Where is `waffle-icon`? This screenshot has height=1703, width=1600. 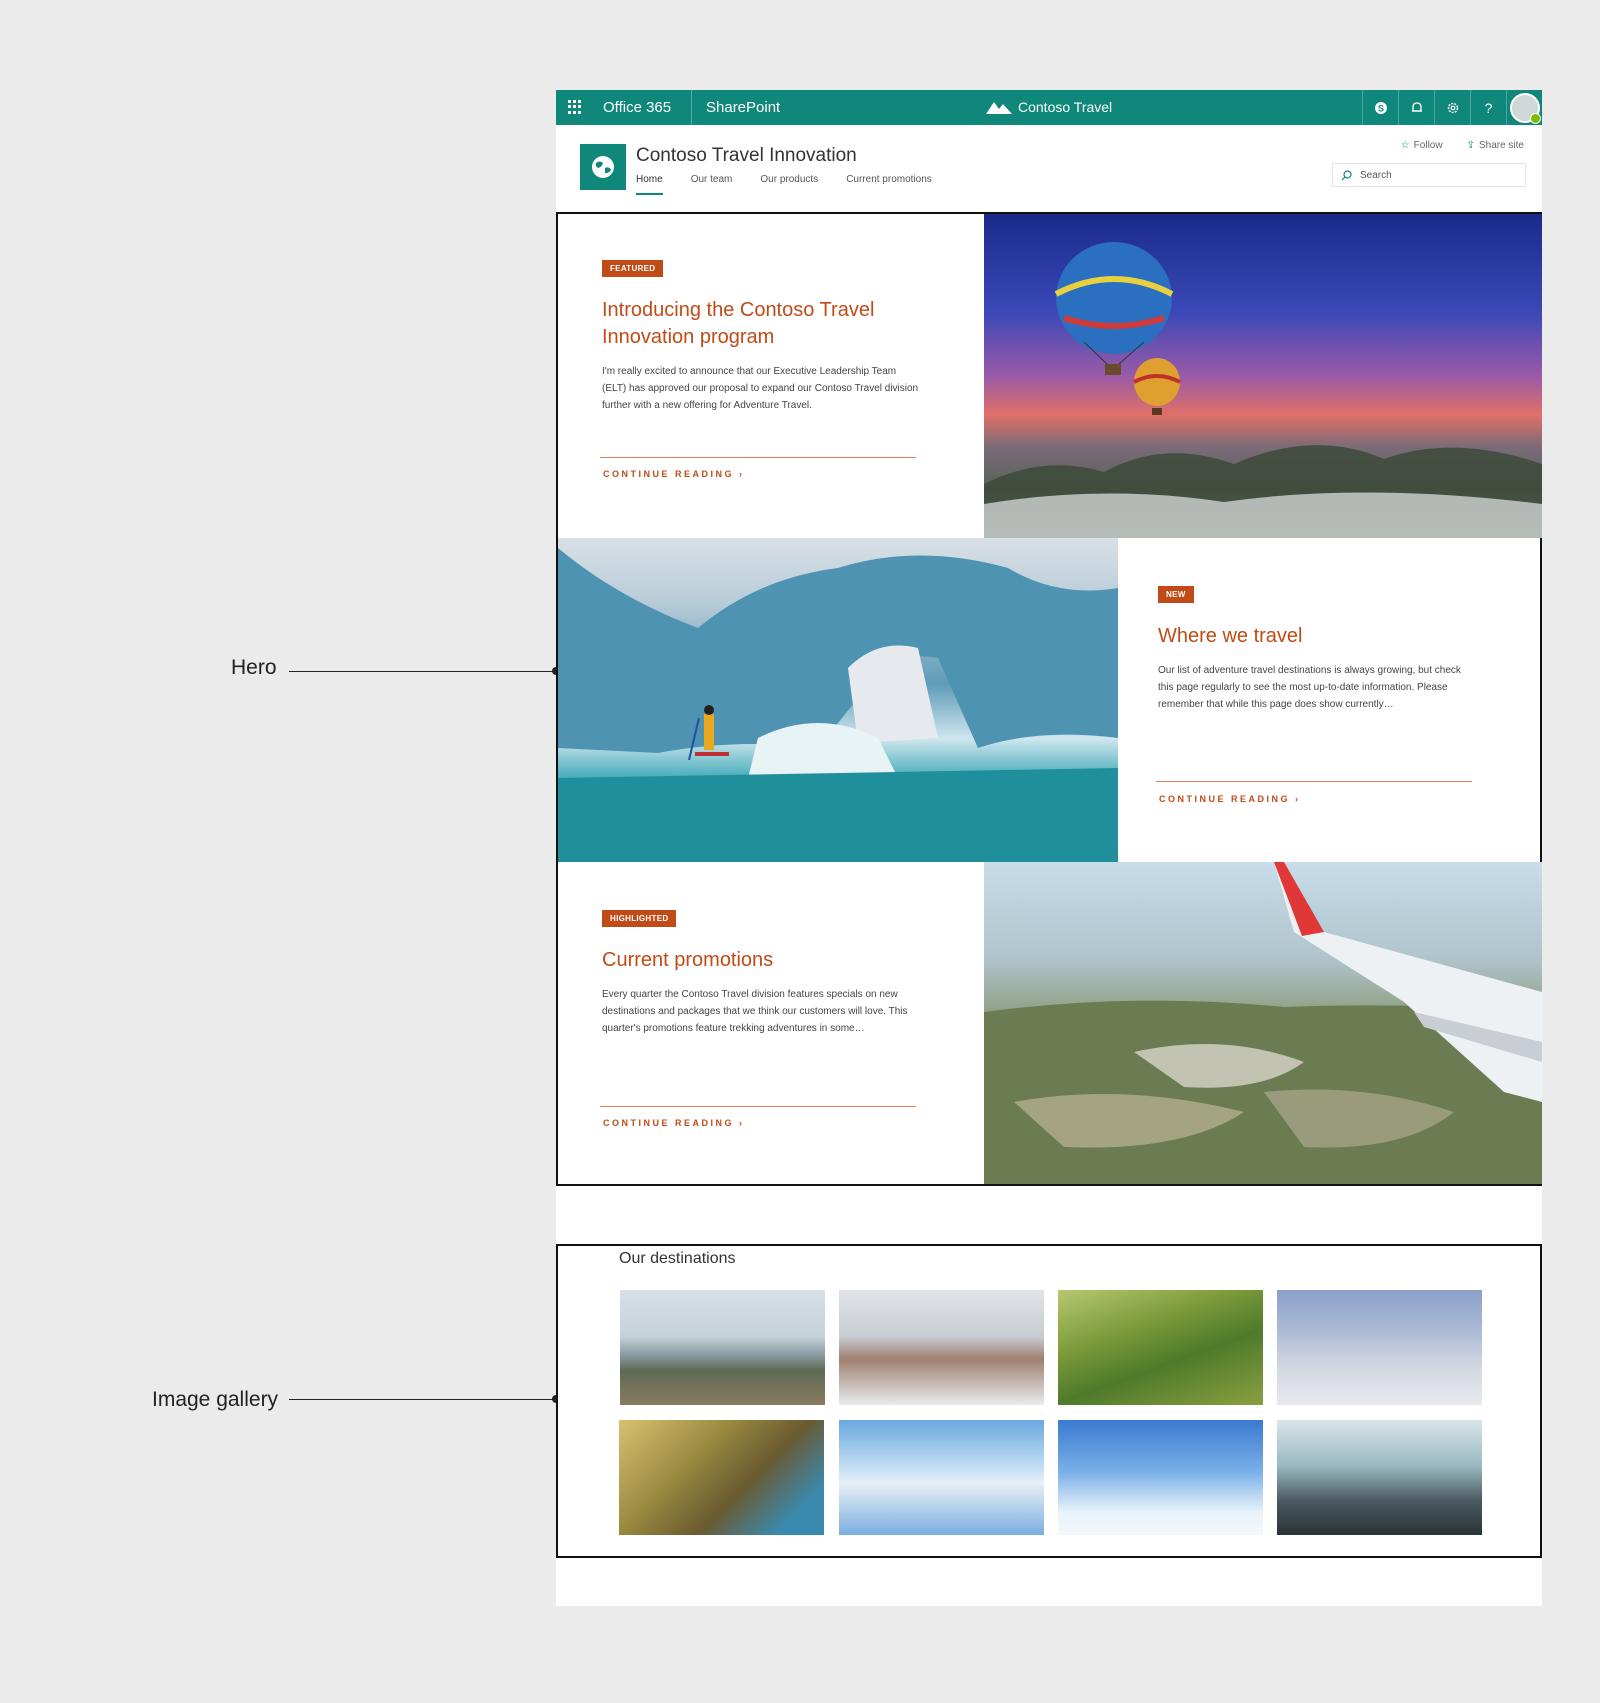
waffle-icon is located at coordinates (575, 107).